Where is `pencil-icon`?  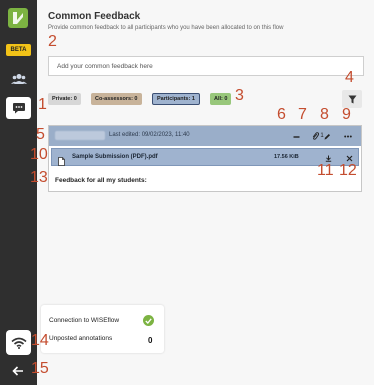 pencil-icon is located at coordinates (327, 136).